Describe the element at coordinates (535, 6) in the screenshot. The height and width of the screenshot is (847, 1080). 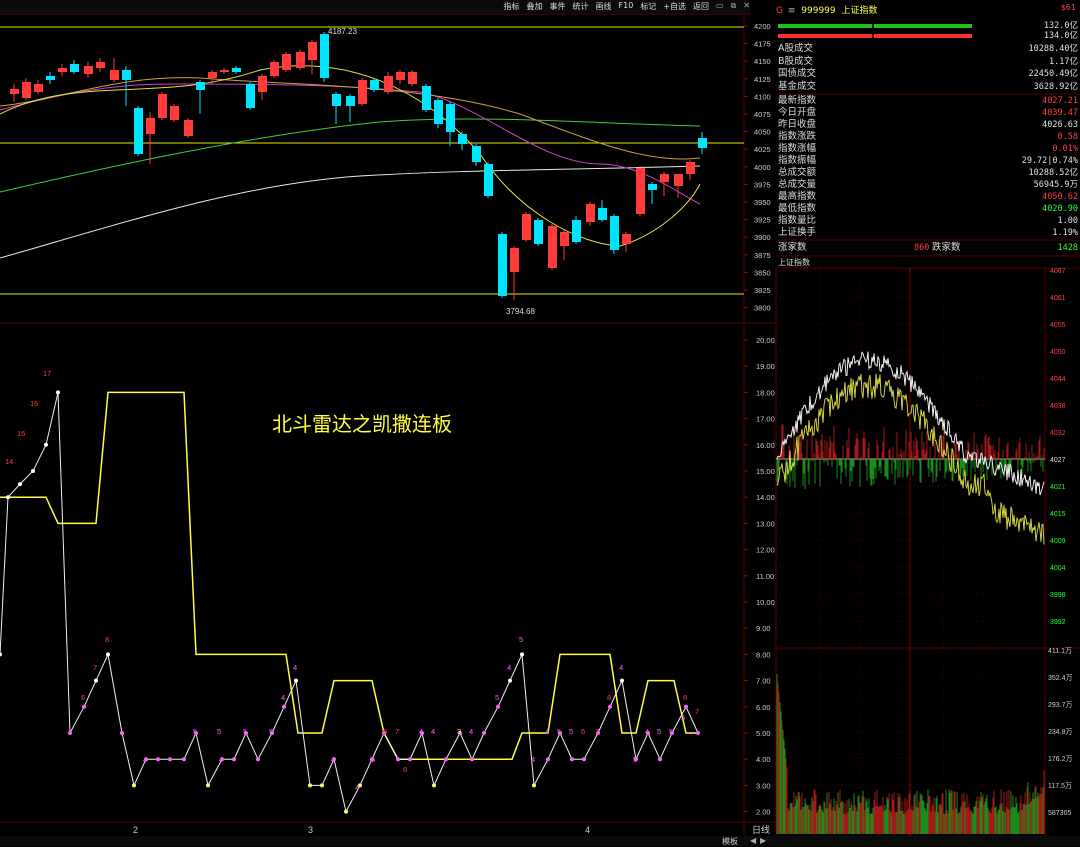
I see `toolbar-overlay: 叠加` at that location.